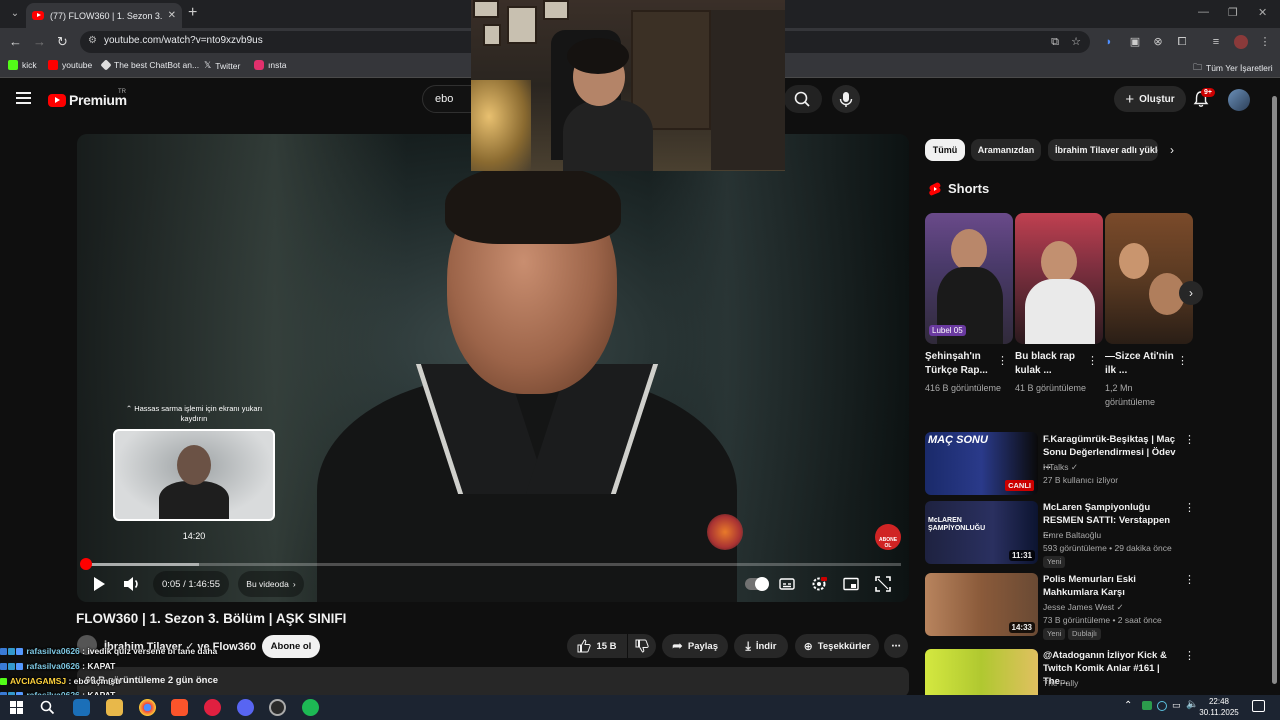 The width and height of the screenshot is (1280, 720). Describe the element at coordinates (1241, 42) in the screenshot. I see `profile-avatar` at that location.